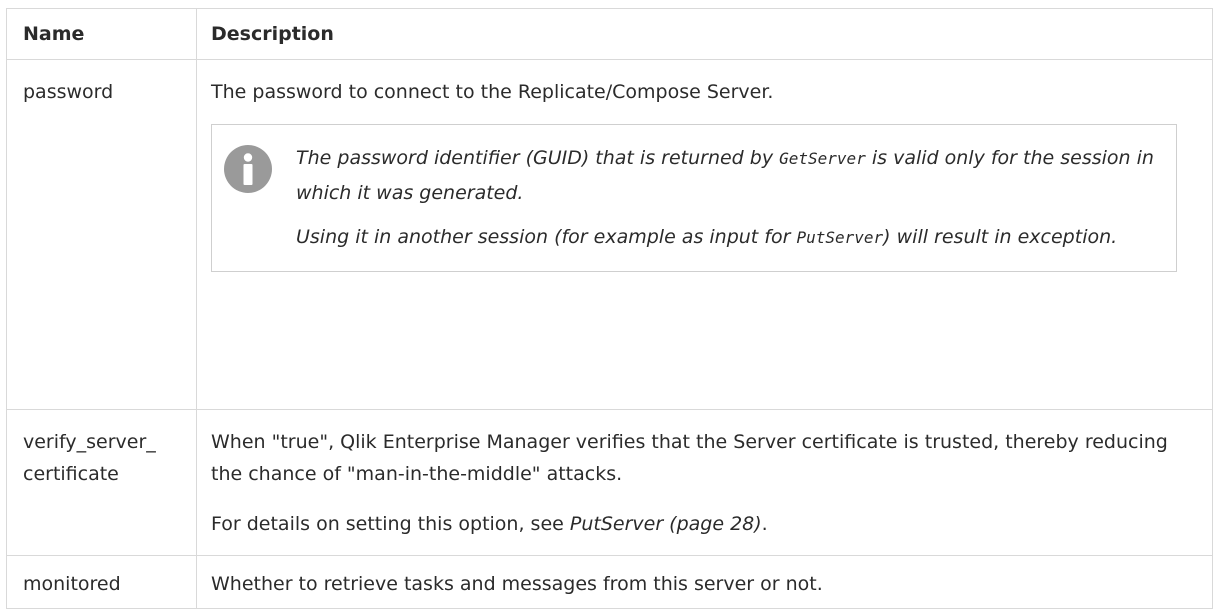 The image size is (1213, 609). Describe the element at coordinates (101, 34) in the screenshot. I see `column-header-name: Name` at that location.